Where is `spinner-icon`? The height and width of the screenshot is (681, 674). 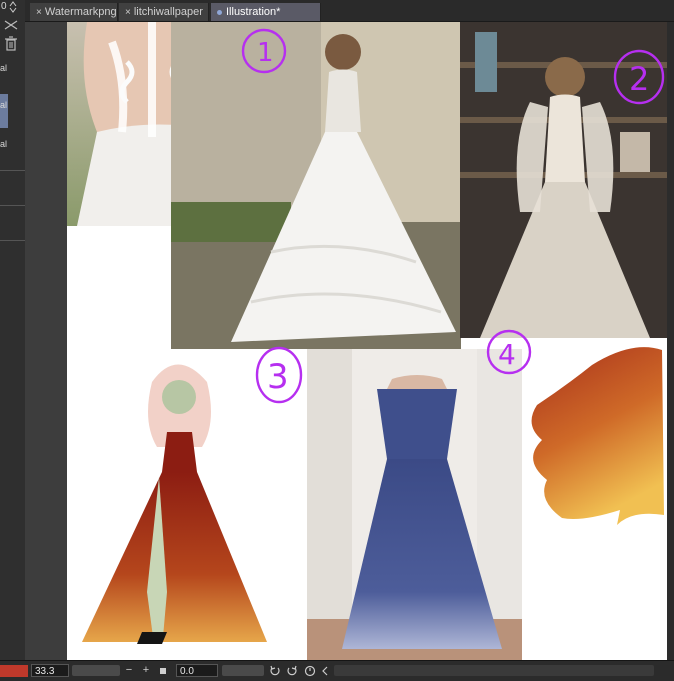
spinner-icon is located at coordinates (13, 7).